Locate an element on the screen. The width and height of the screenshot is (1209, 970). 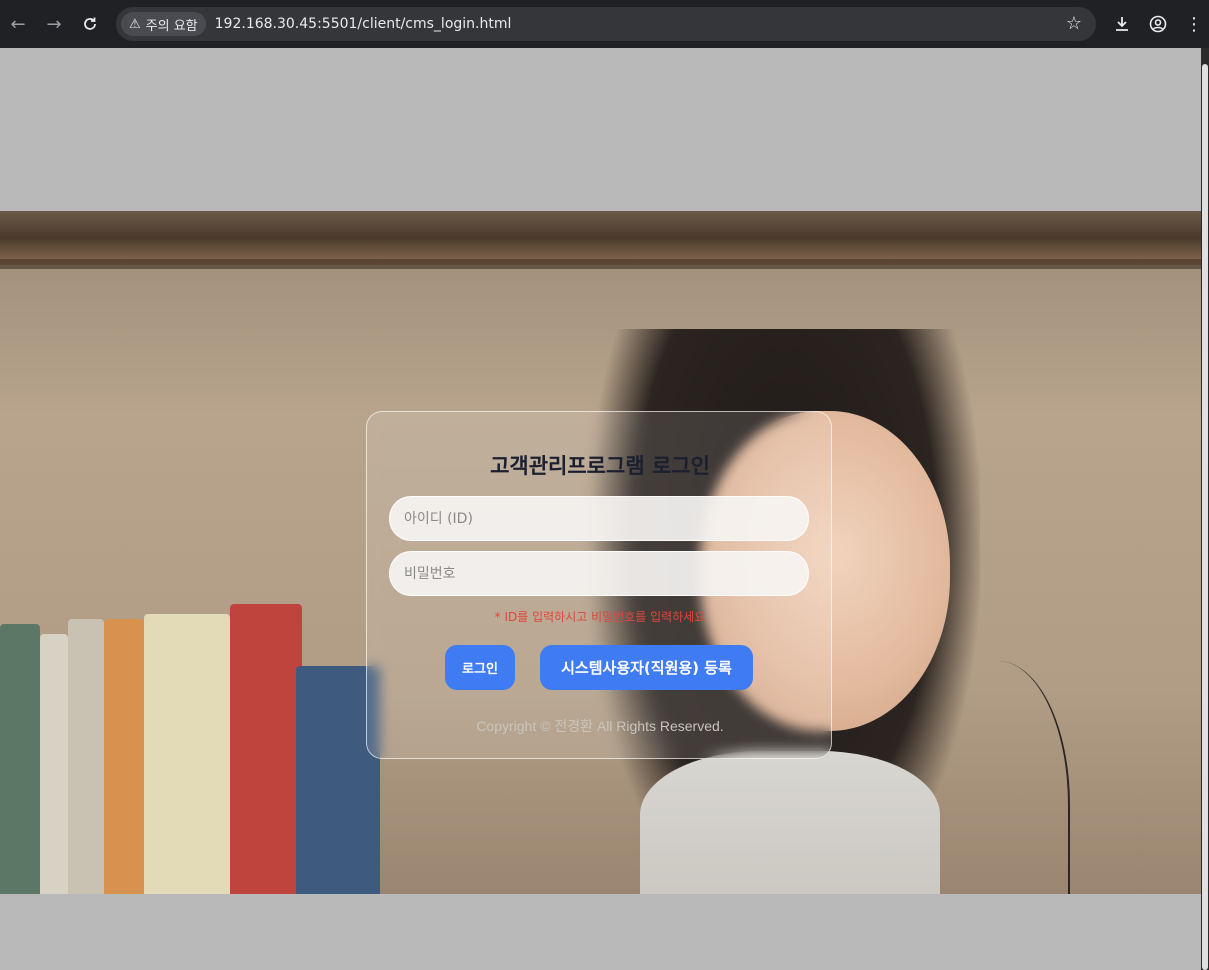
shelf-edge is located at coordinates (600, 264).